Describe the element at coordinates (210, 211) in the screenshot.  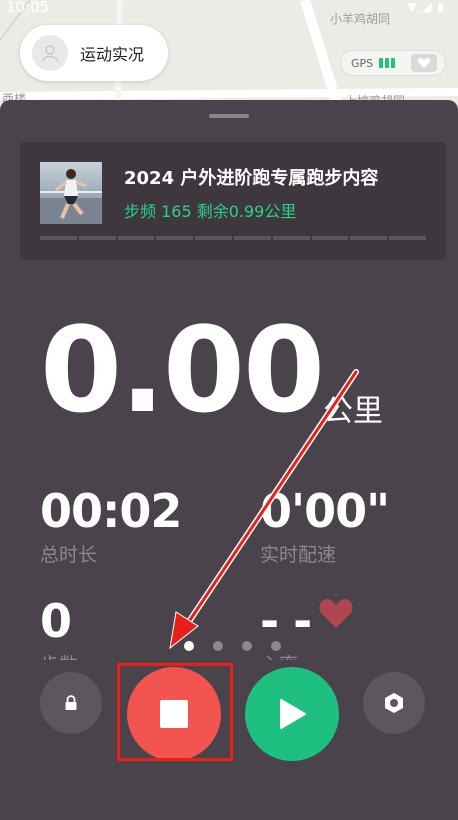
I see `course-subtitle: 步频 165 剩余0.99公里` at that location.